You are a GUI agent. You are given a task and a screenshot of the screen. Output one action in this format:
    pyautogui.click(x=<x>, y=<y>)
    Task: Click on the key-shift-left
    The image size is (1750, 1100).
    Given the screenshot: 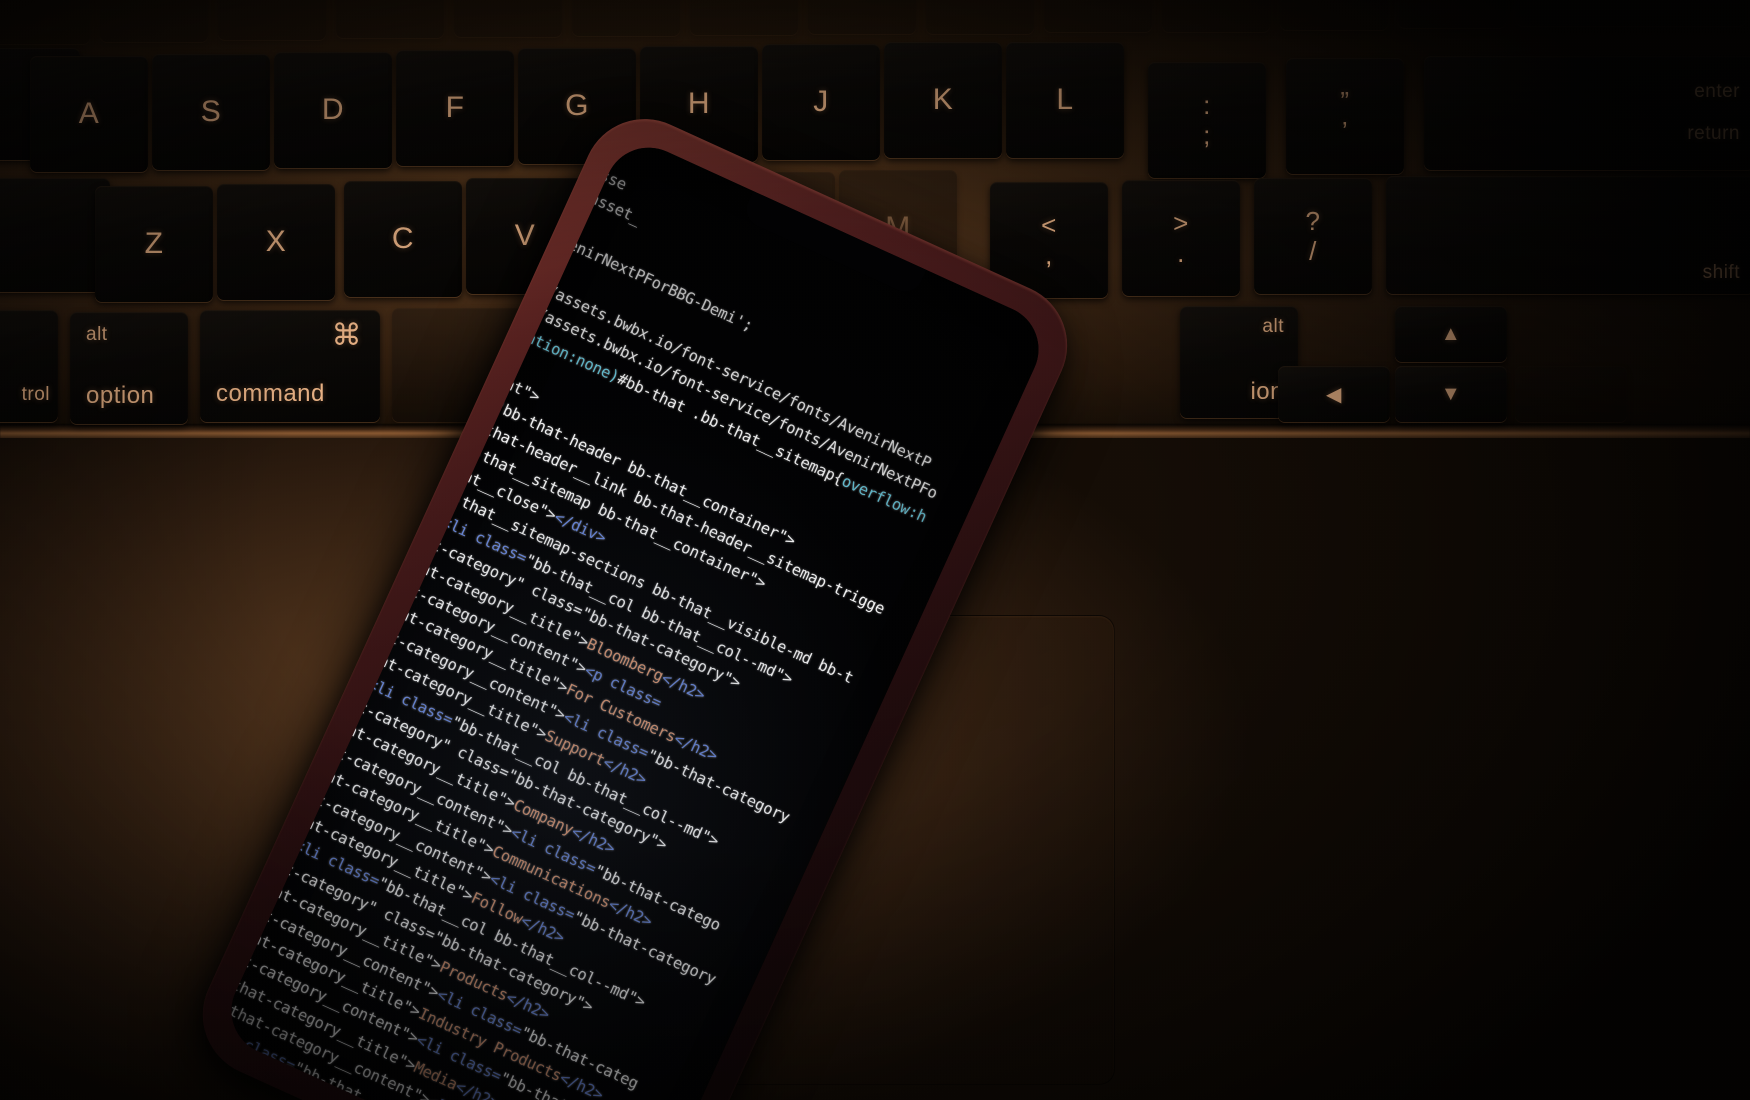 What is the action you would take?
    pyautogui.click(x=55, y=235)
    